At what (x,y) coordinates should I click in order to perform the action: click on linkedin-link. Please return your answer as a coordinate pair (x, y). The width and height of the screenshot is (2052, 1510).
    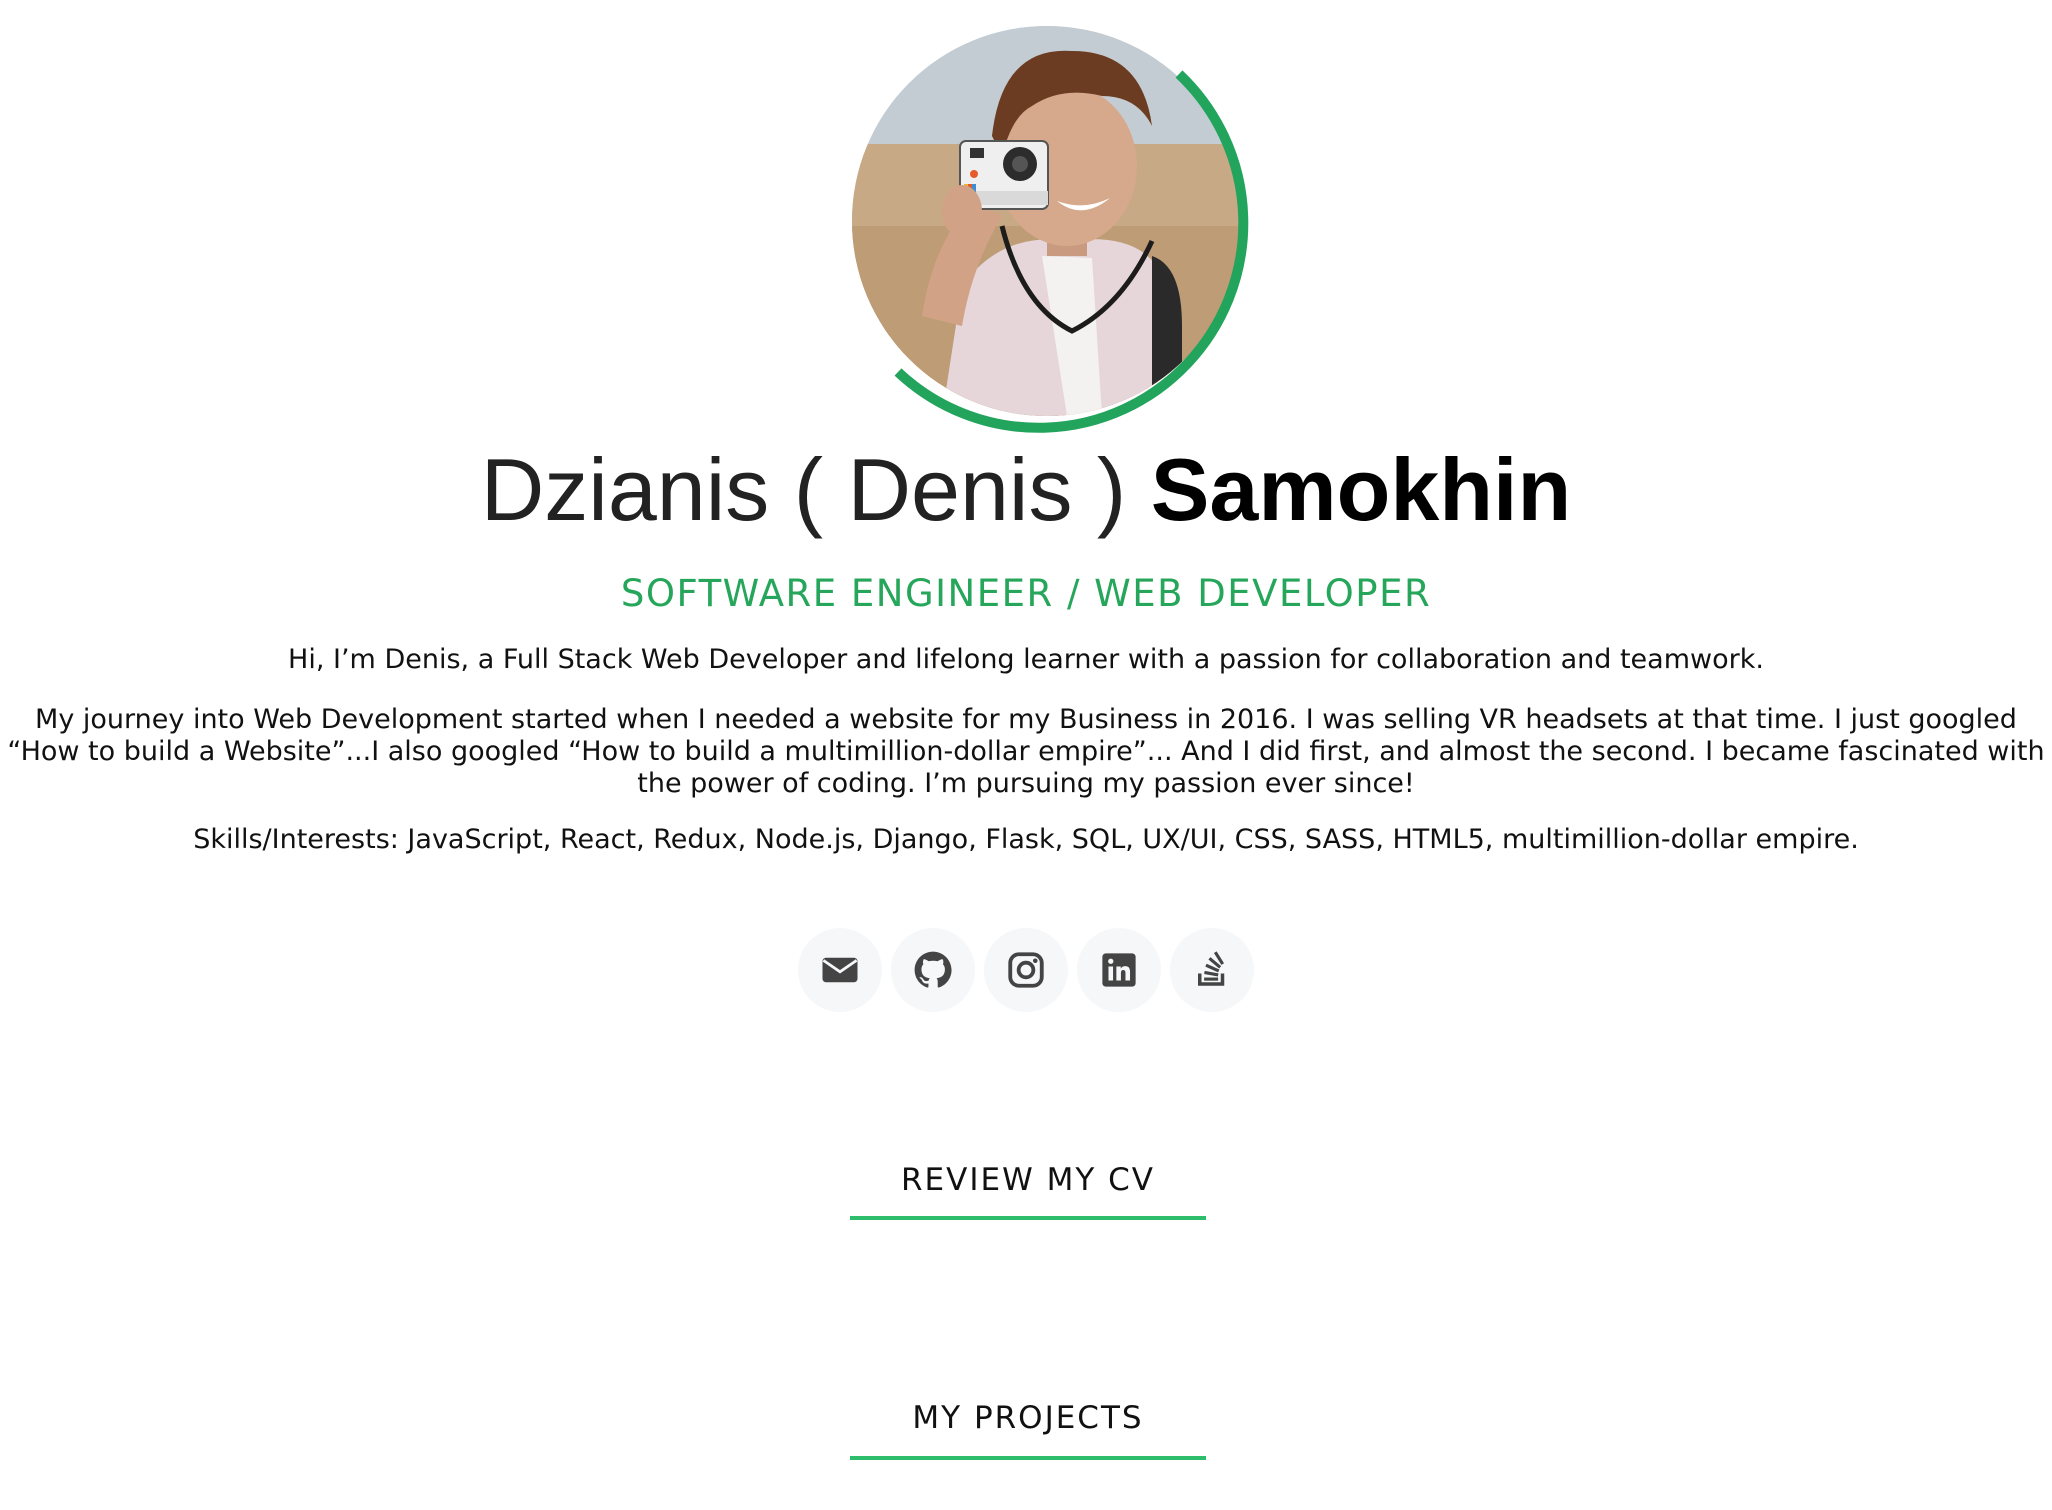
    Looking at the image, I should click on (1119, 970).